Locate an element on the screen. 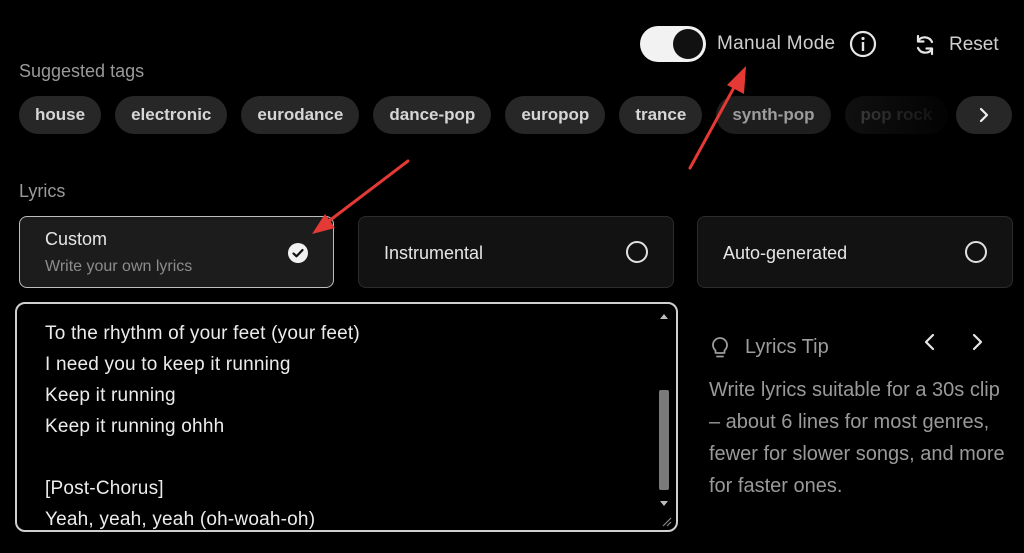  lyrics-heading: Lyrics is located at coordinates (42, 191).